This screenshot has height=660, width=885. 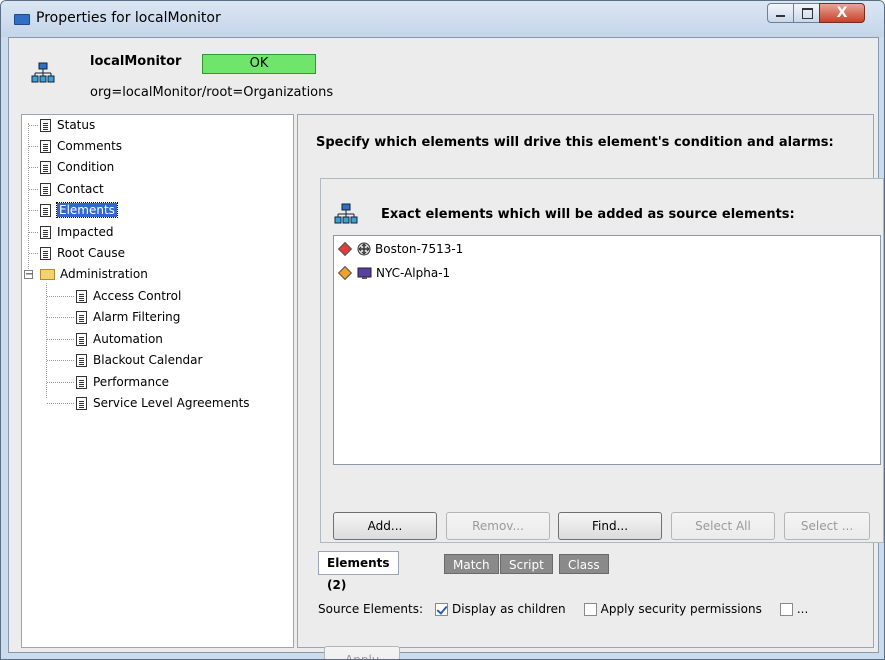 What do you see at coordinates (131, 382) in the screenshot?
I see `tree-item-label: Performance` at bounding box center [131, 382].